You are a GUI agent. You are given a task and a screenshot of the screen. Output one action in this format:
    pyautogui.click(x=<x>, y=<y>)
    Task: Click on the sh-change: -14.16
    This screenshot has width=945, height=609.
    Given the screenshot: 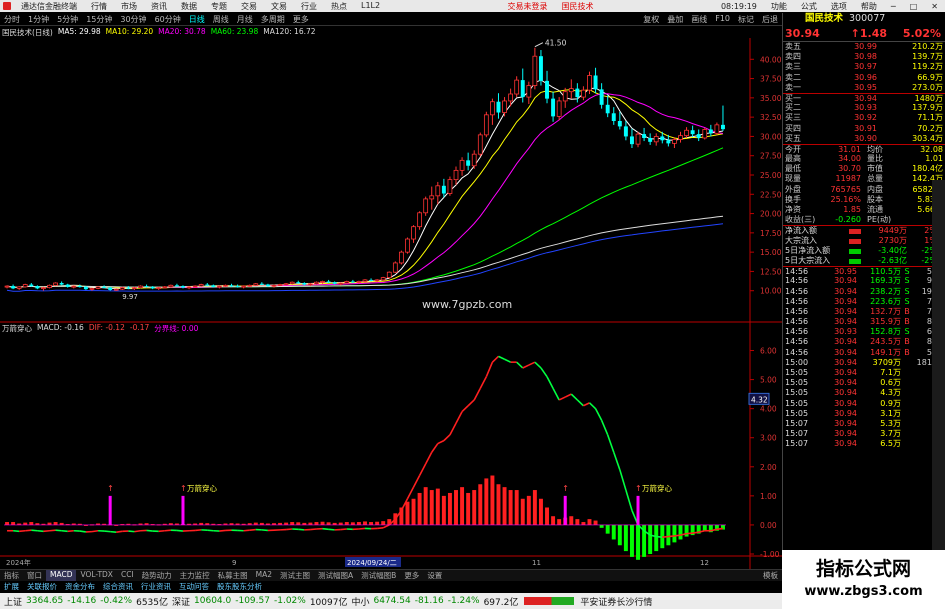 What is the action you would take?
    pyautogui.click(x=82, y=601)
    